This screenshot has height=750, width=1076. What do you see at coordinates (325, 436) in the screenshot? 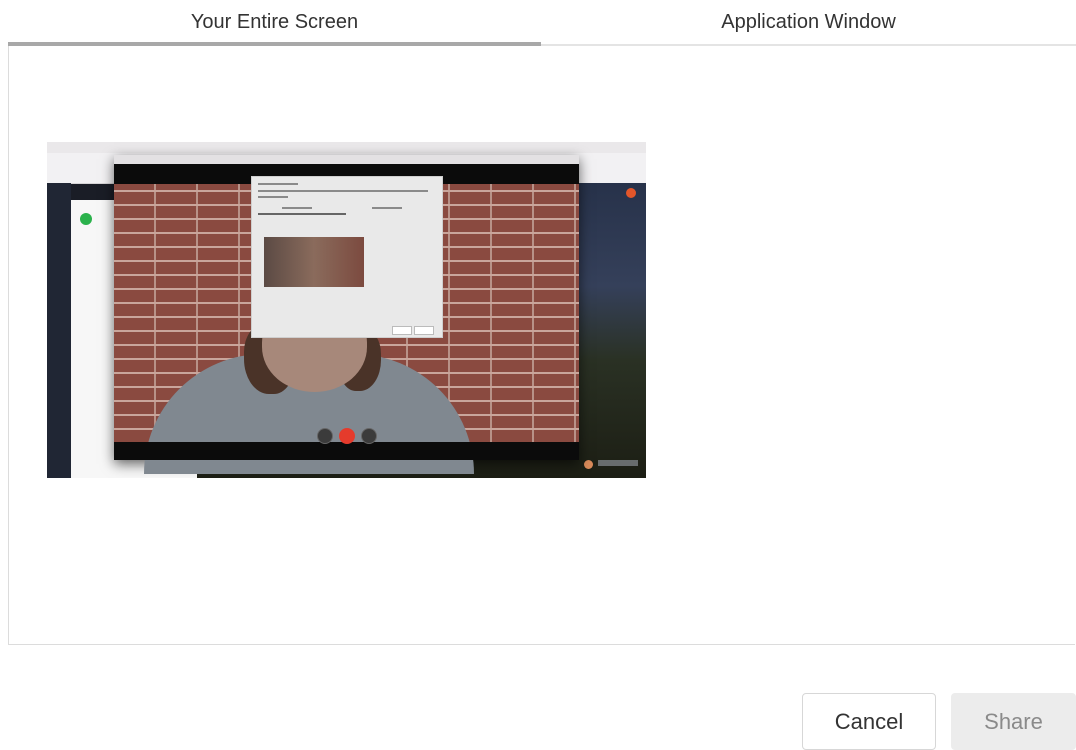
I see `thumbnail-mic-icon` at bounding box center [325, 436].